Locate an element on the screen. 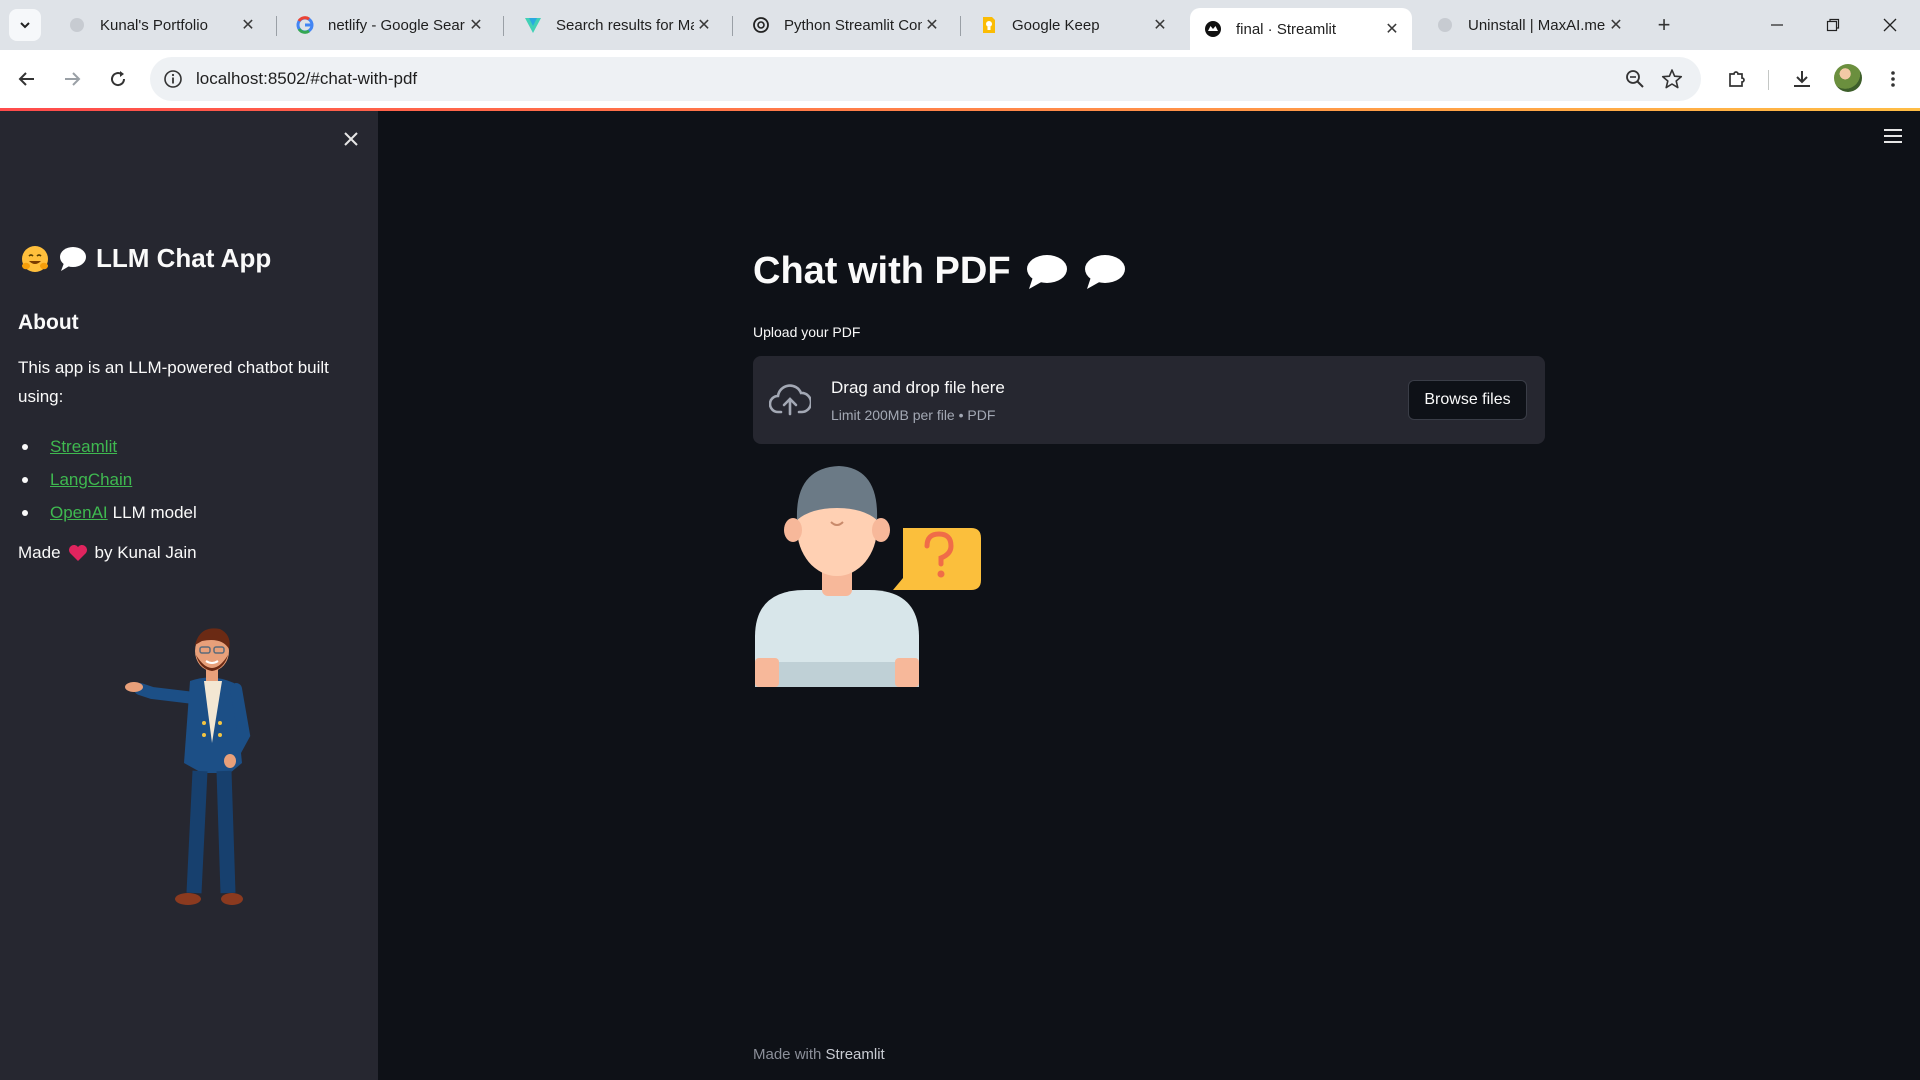 The width and height of the screenshot is (1920, 1080). tab-uninstall-maxai: Uninstall | MaxAI.me ✕ is located at coordinates (1529, 25).